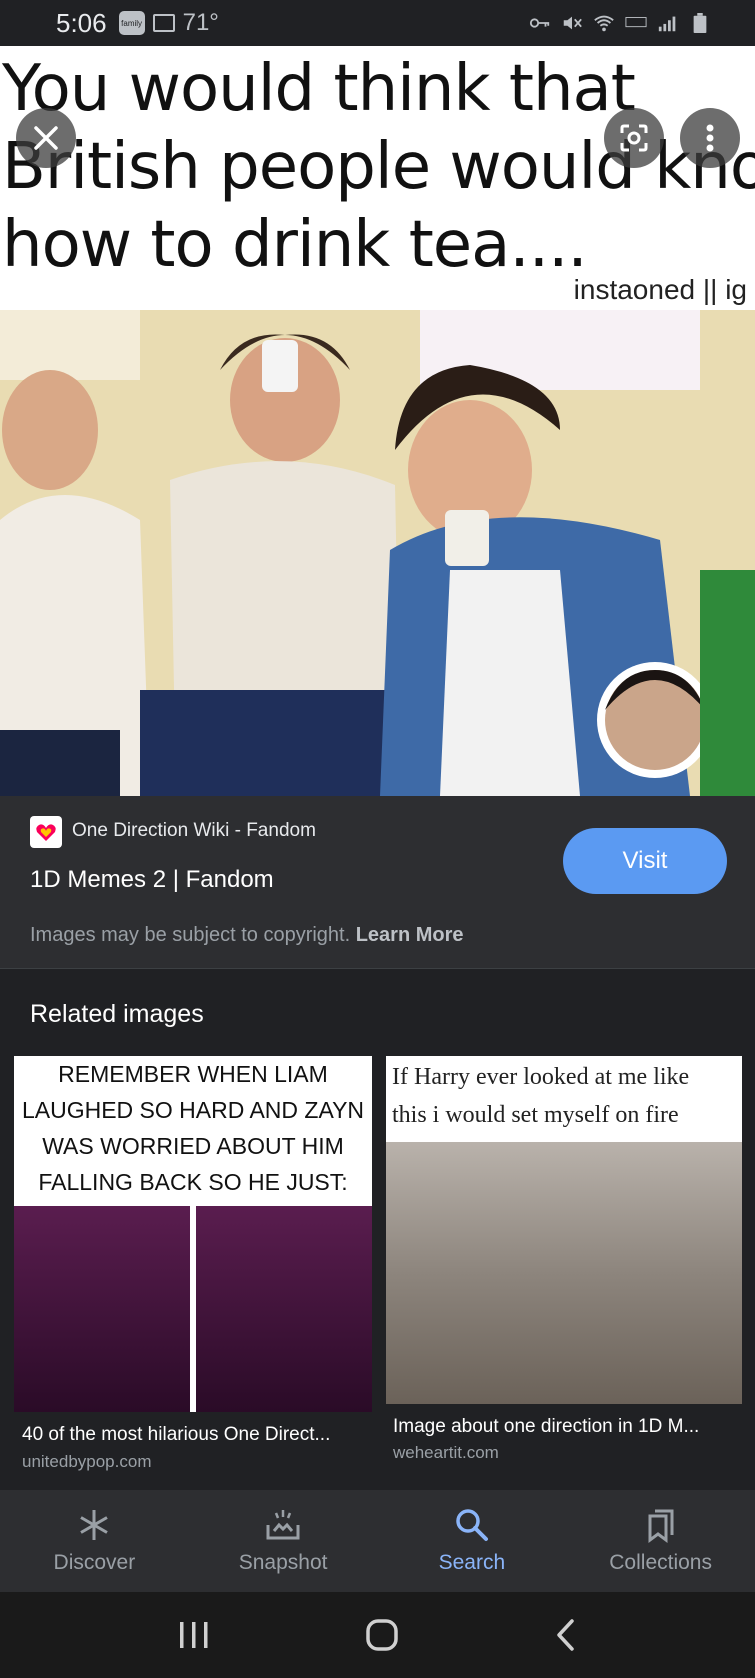 The height and width of the screenshot is (1678, 755). Describe the element at coordinates (667, 24) in the screenshot. I see `signal-icon` at that location.